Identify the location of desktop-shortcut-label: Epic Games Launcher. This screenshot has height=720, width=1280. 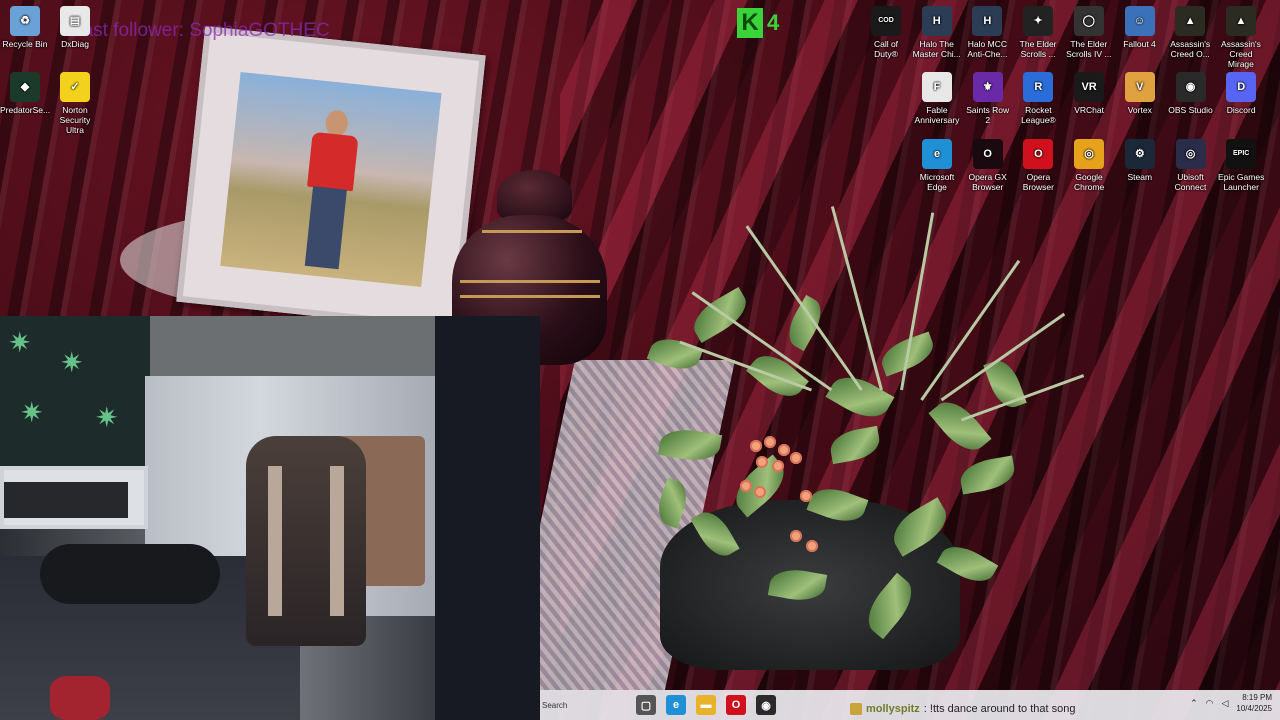
(1241, 182).